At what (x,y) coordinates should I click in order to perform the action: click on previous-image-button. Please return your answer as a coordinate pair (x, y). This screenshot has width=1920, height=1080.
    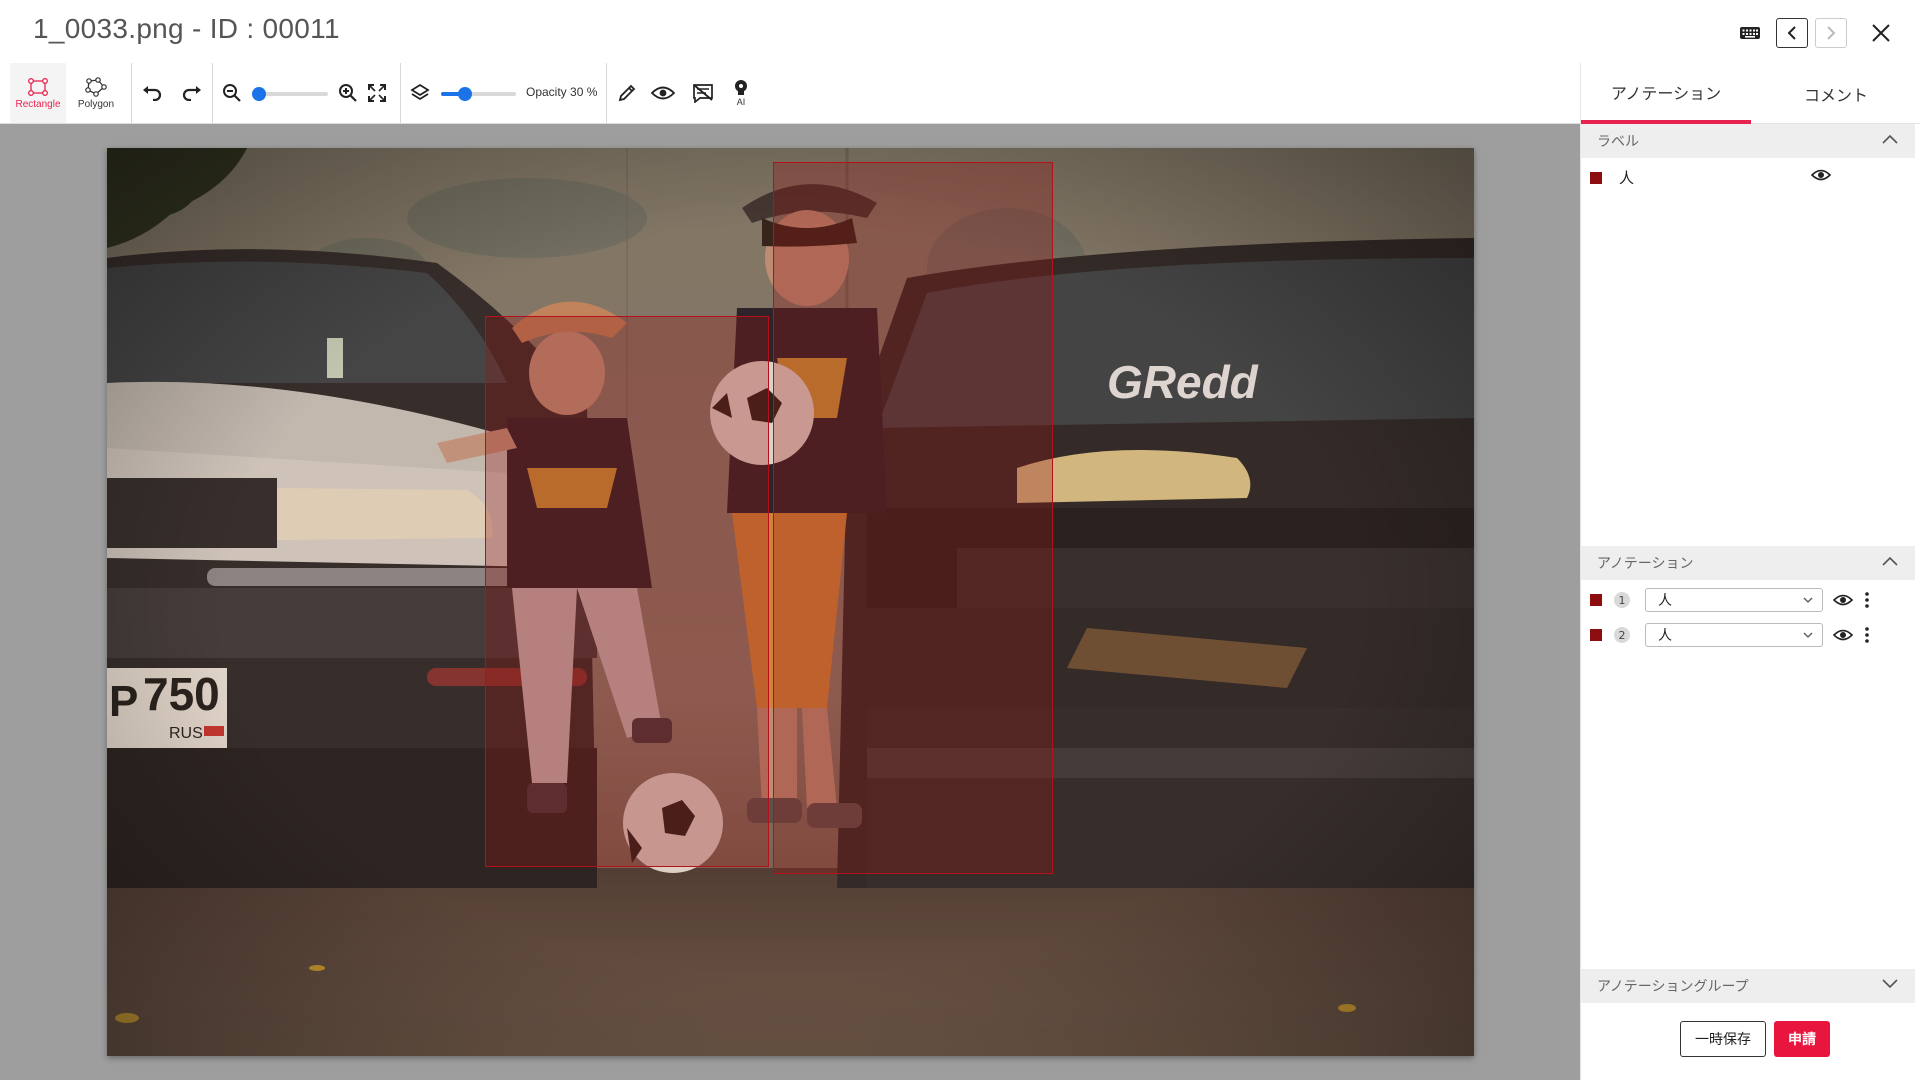
    Looking at the image, I should click on (1792, 33).